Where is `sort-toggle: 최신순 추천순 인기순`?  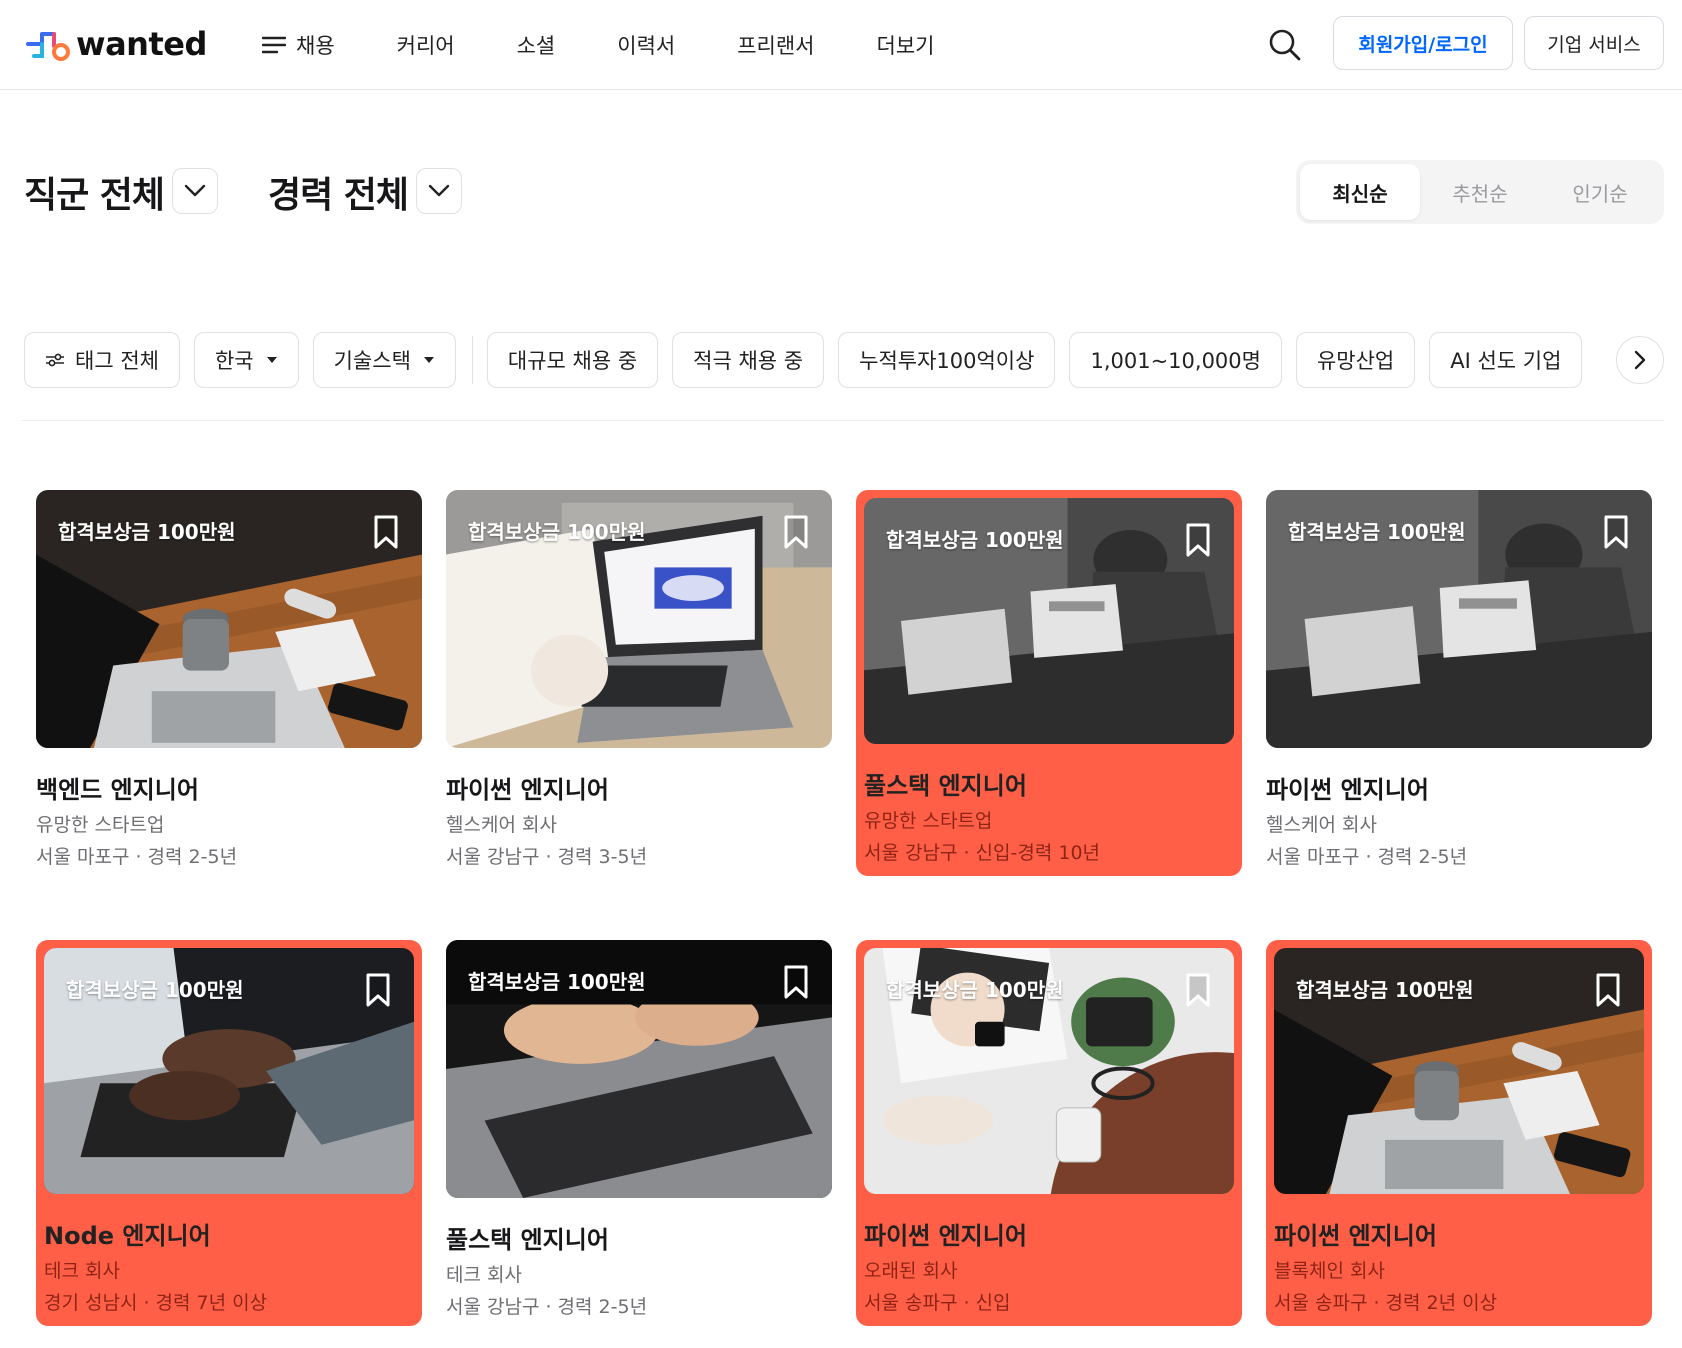
sort-toggle: 최신순 추천순 인기순 is located at coordinates (1480, 192).